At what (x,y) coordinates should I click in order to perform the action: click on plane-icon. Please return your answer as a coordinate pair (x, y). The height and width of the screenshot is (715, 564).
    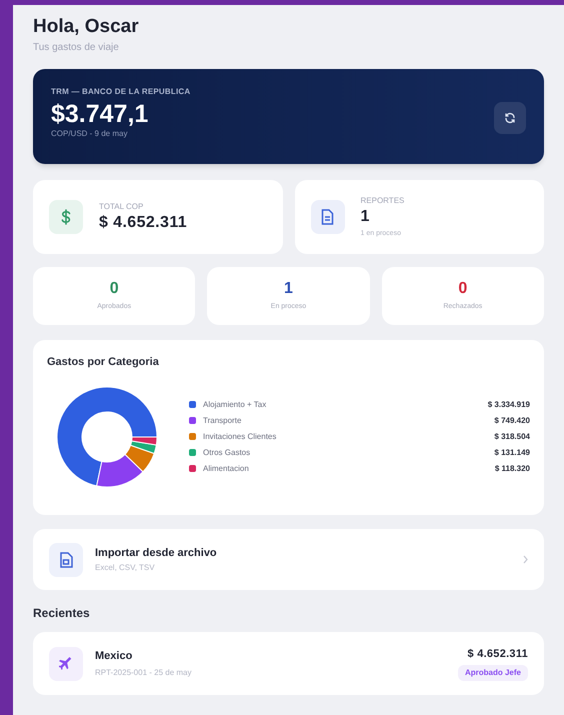
    Looking at the image, I should click on (66, 663).